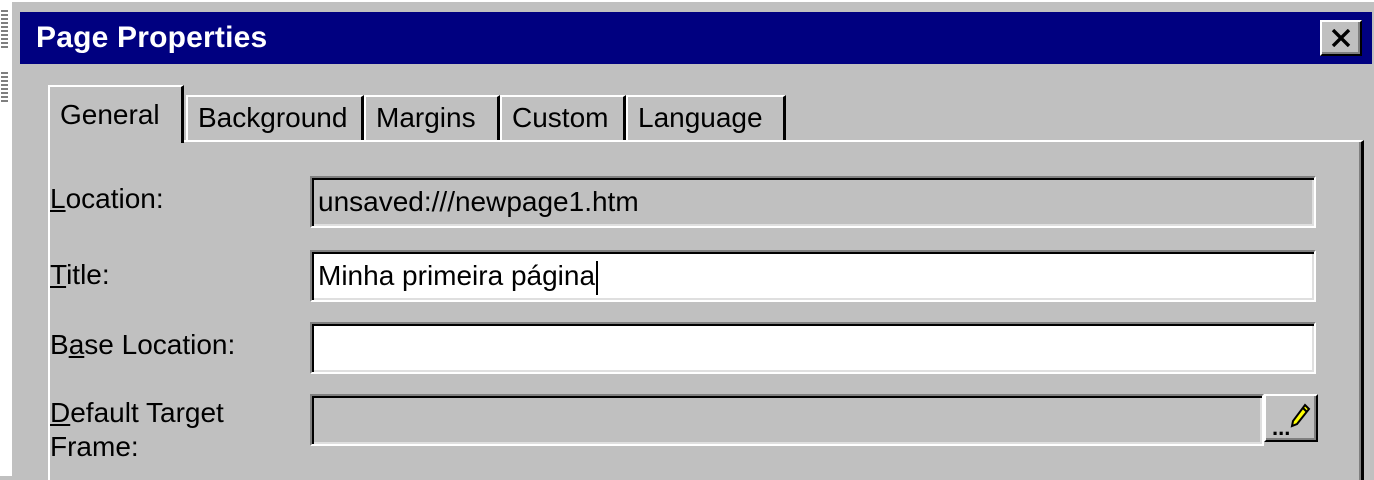 Image resolution: width=1374 pixels, height=480 pixels. I want to click on tab-custom: Custom, so click(563, 118).